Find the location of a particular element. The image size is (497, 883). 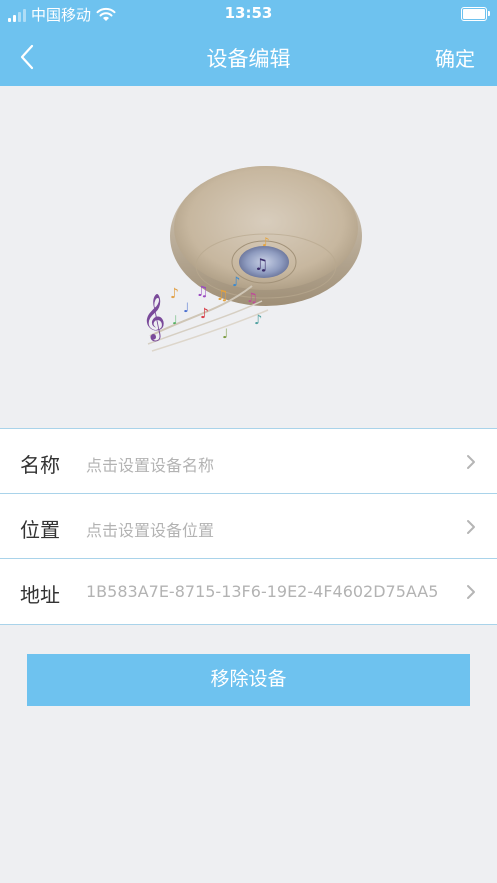

name-label: 名称 is located at coordinates (40, 465).